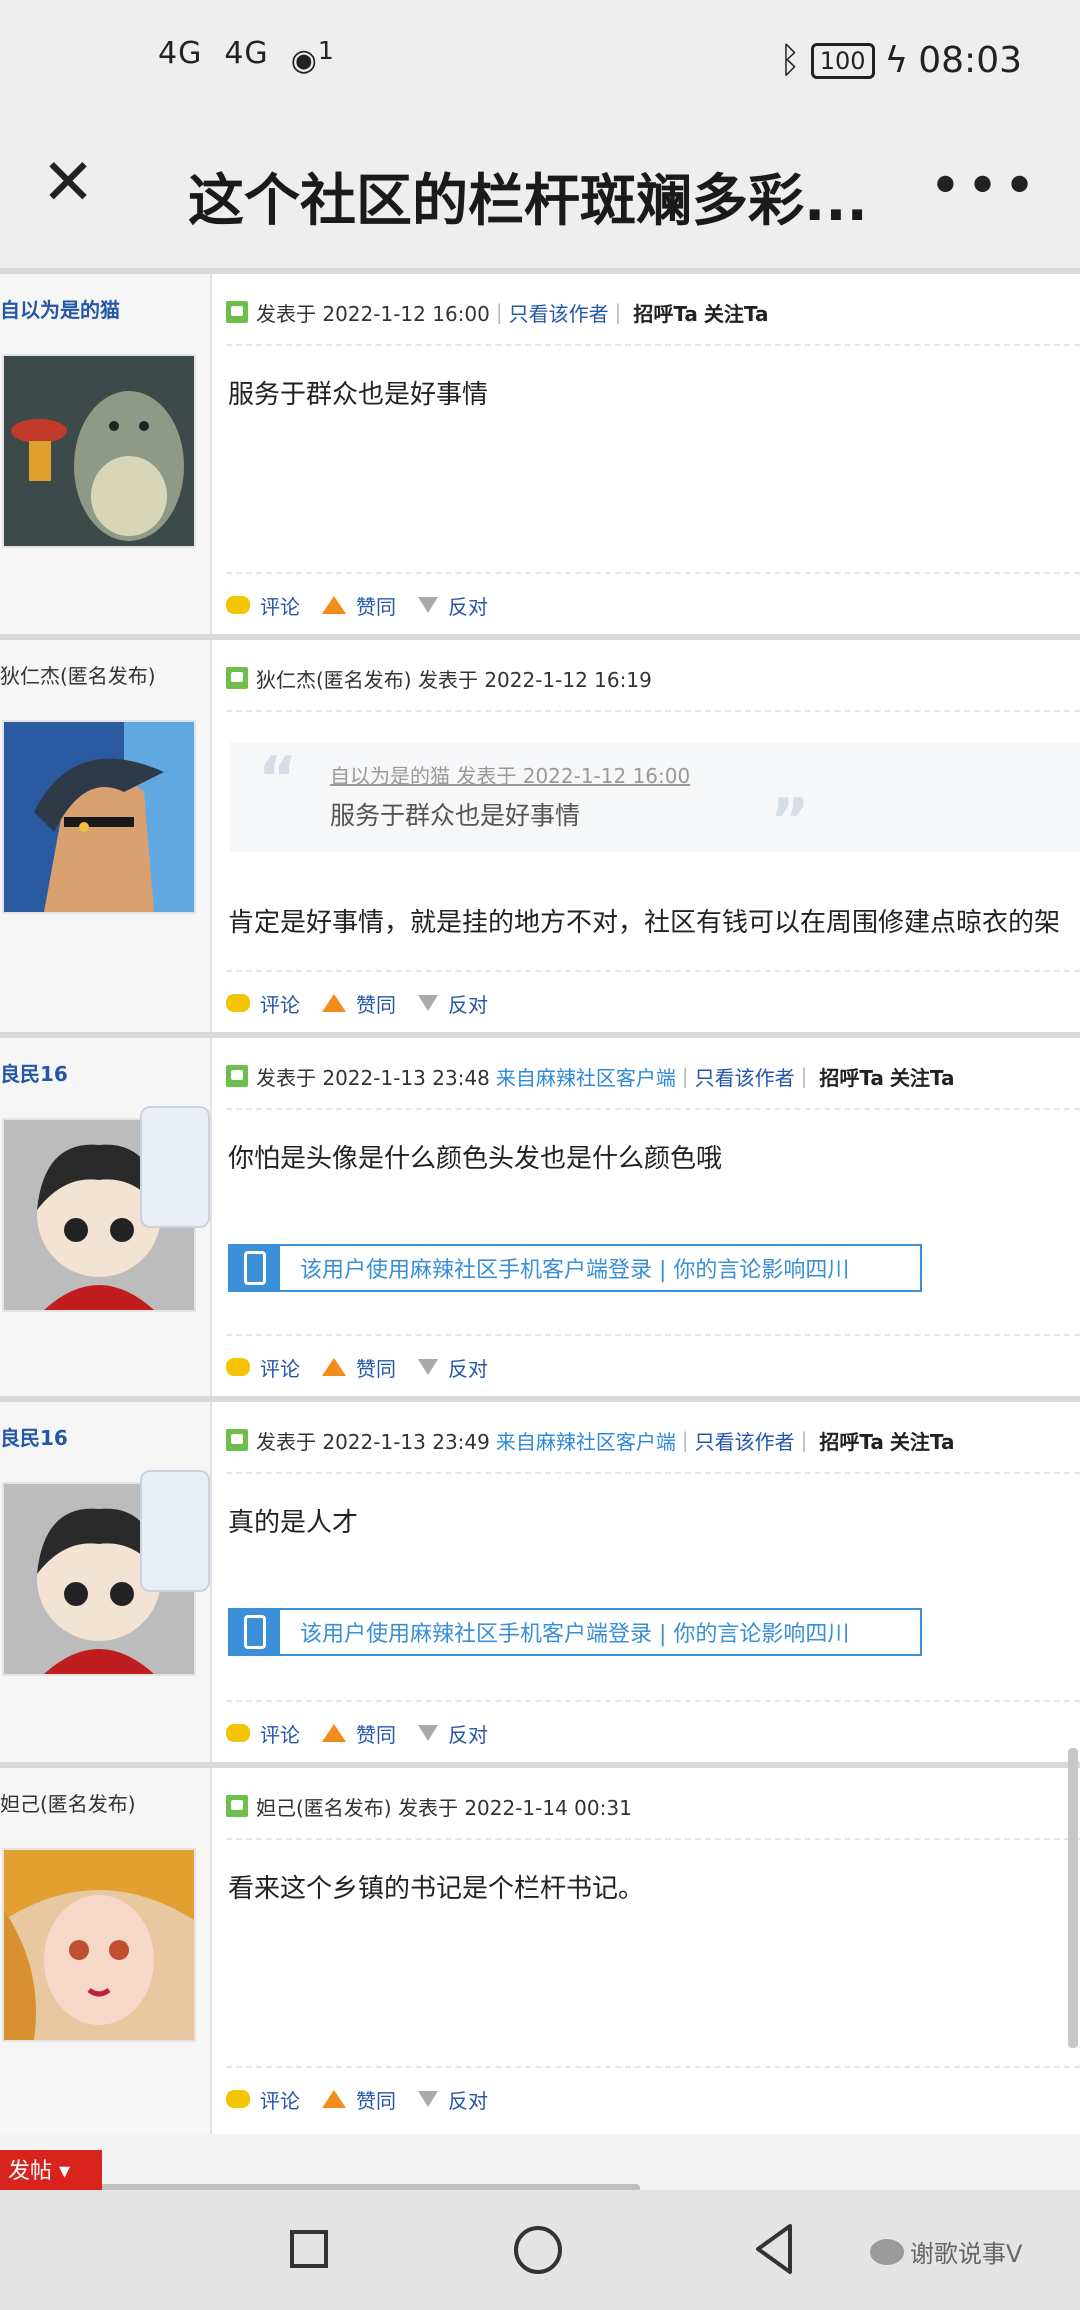 The height and width of the screenshot is (2310, 1080). What do you see at coordinates (774, 2249) in the screenshot?
I see `back-icon` at bounding box center [774, 2249].